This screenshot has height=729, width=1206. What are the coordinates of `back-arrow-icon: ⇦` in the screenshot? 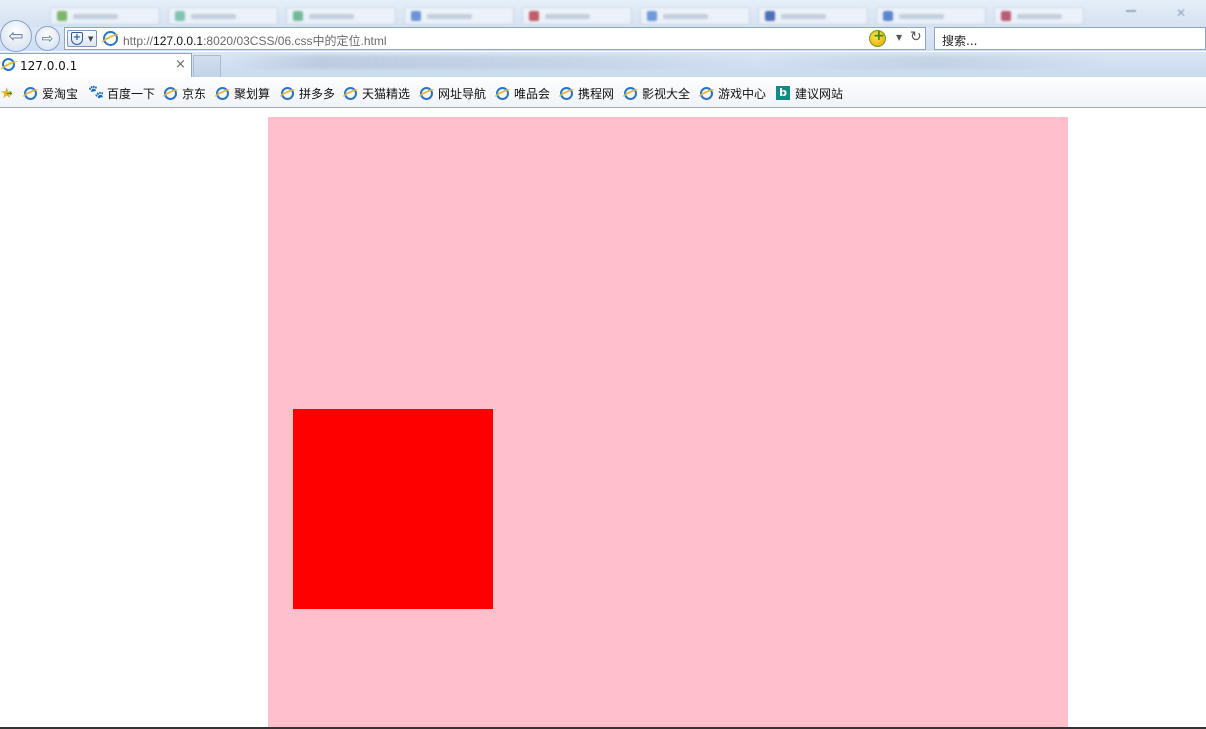 It's located at (16, 36).